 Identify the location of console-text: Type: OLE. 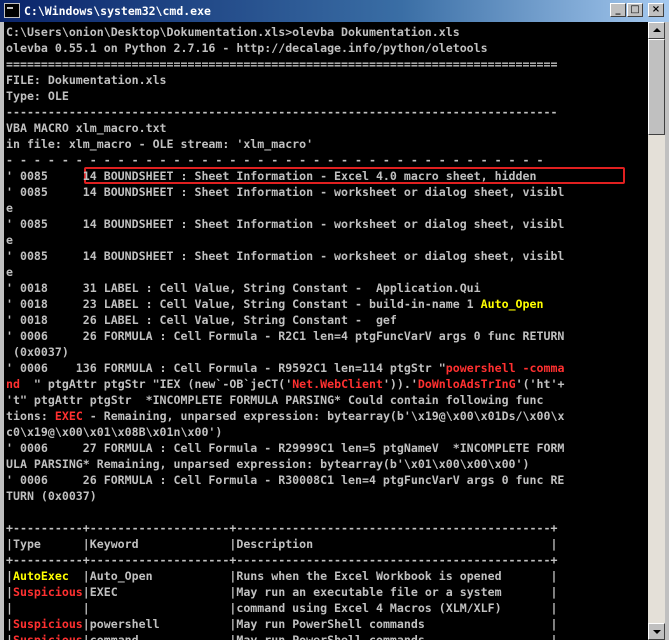
(37, 96).